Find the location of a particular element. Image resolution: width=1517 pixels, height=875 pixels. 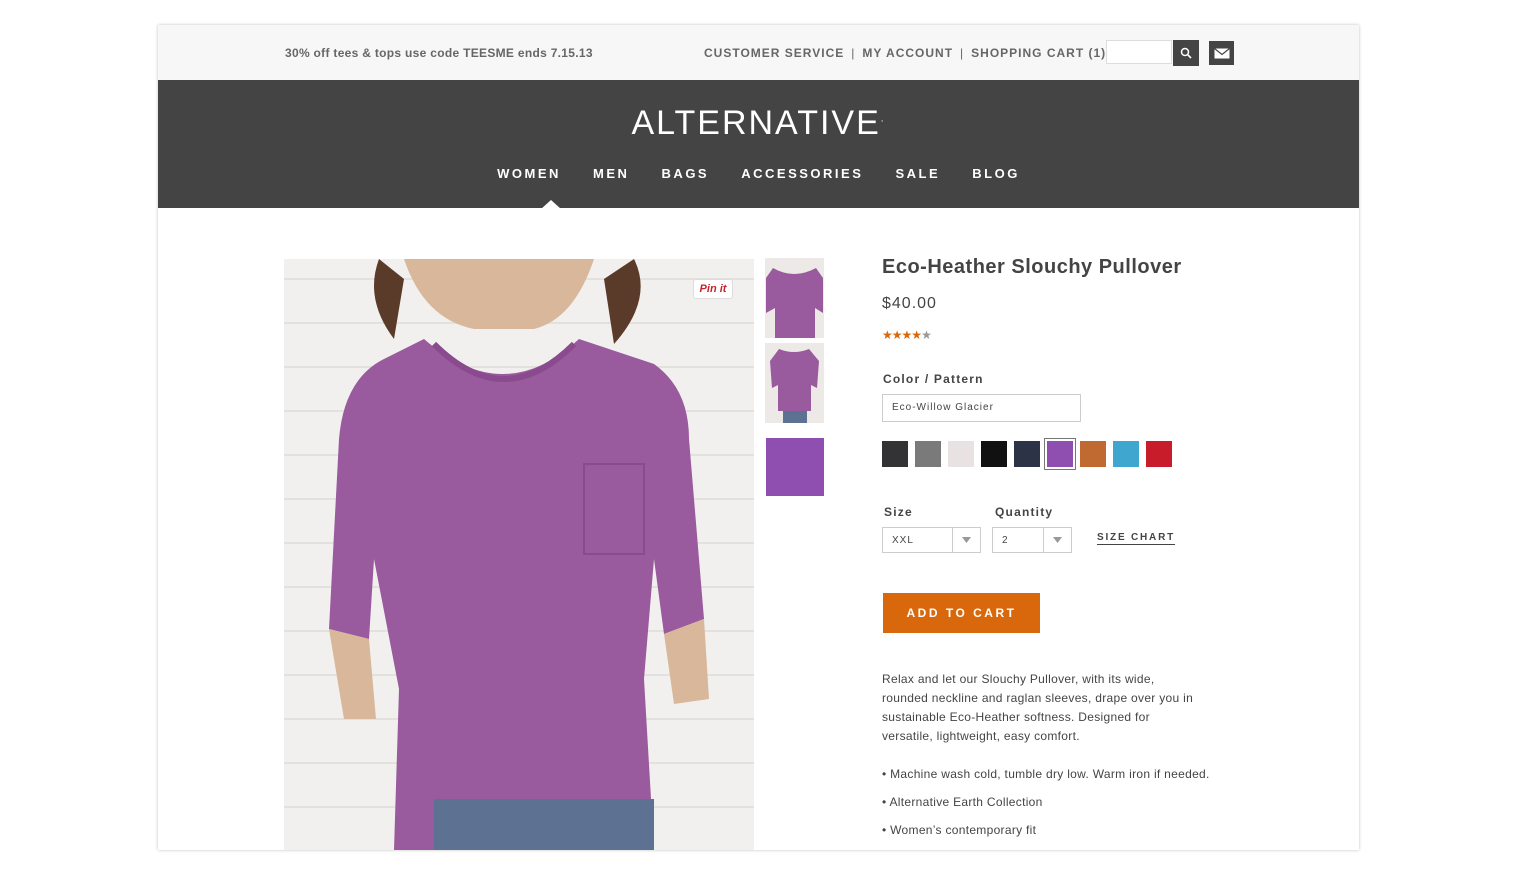

thumbnail-back-image is located at coordinates (794, 383).